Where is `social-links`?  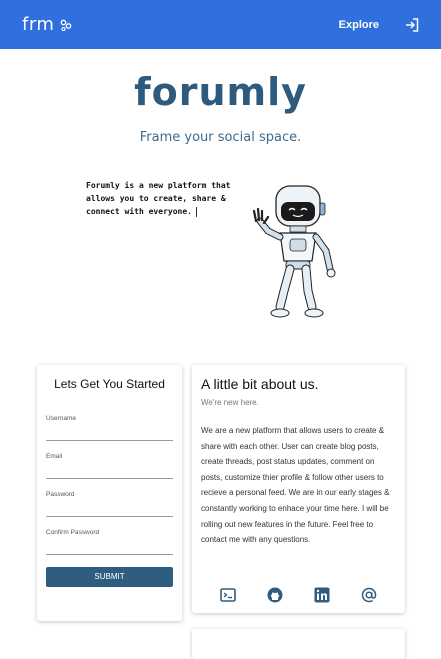
social-links is located at coordinates (298, 595).